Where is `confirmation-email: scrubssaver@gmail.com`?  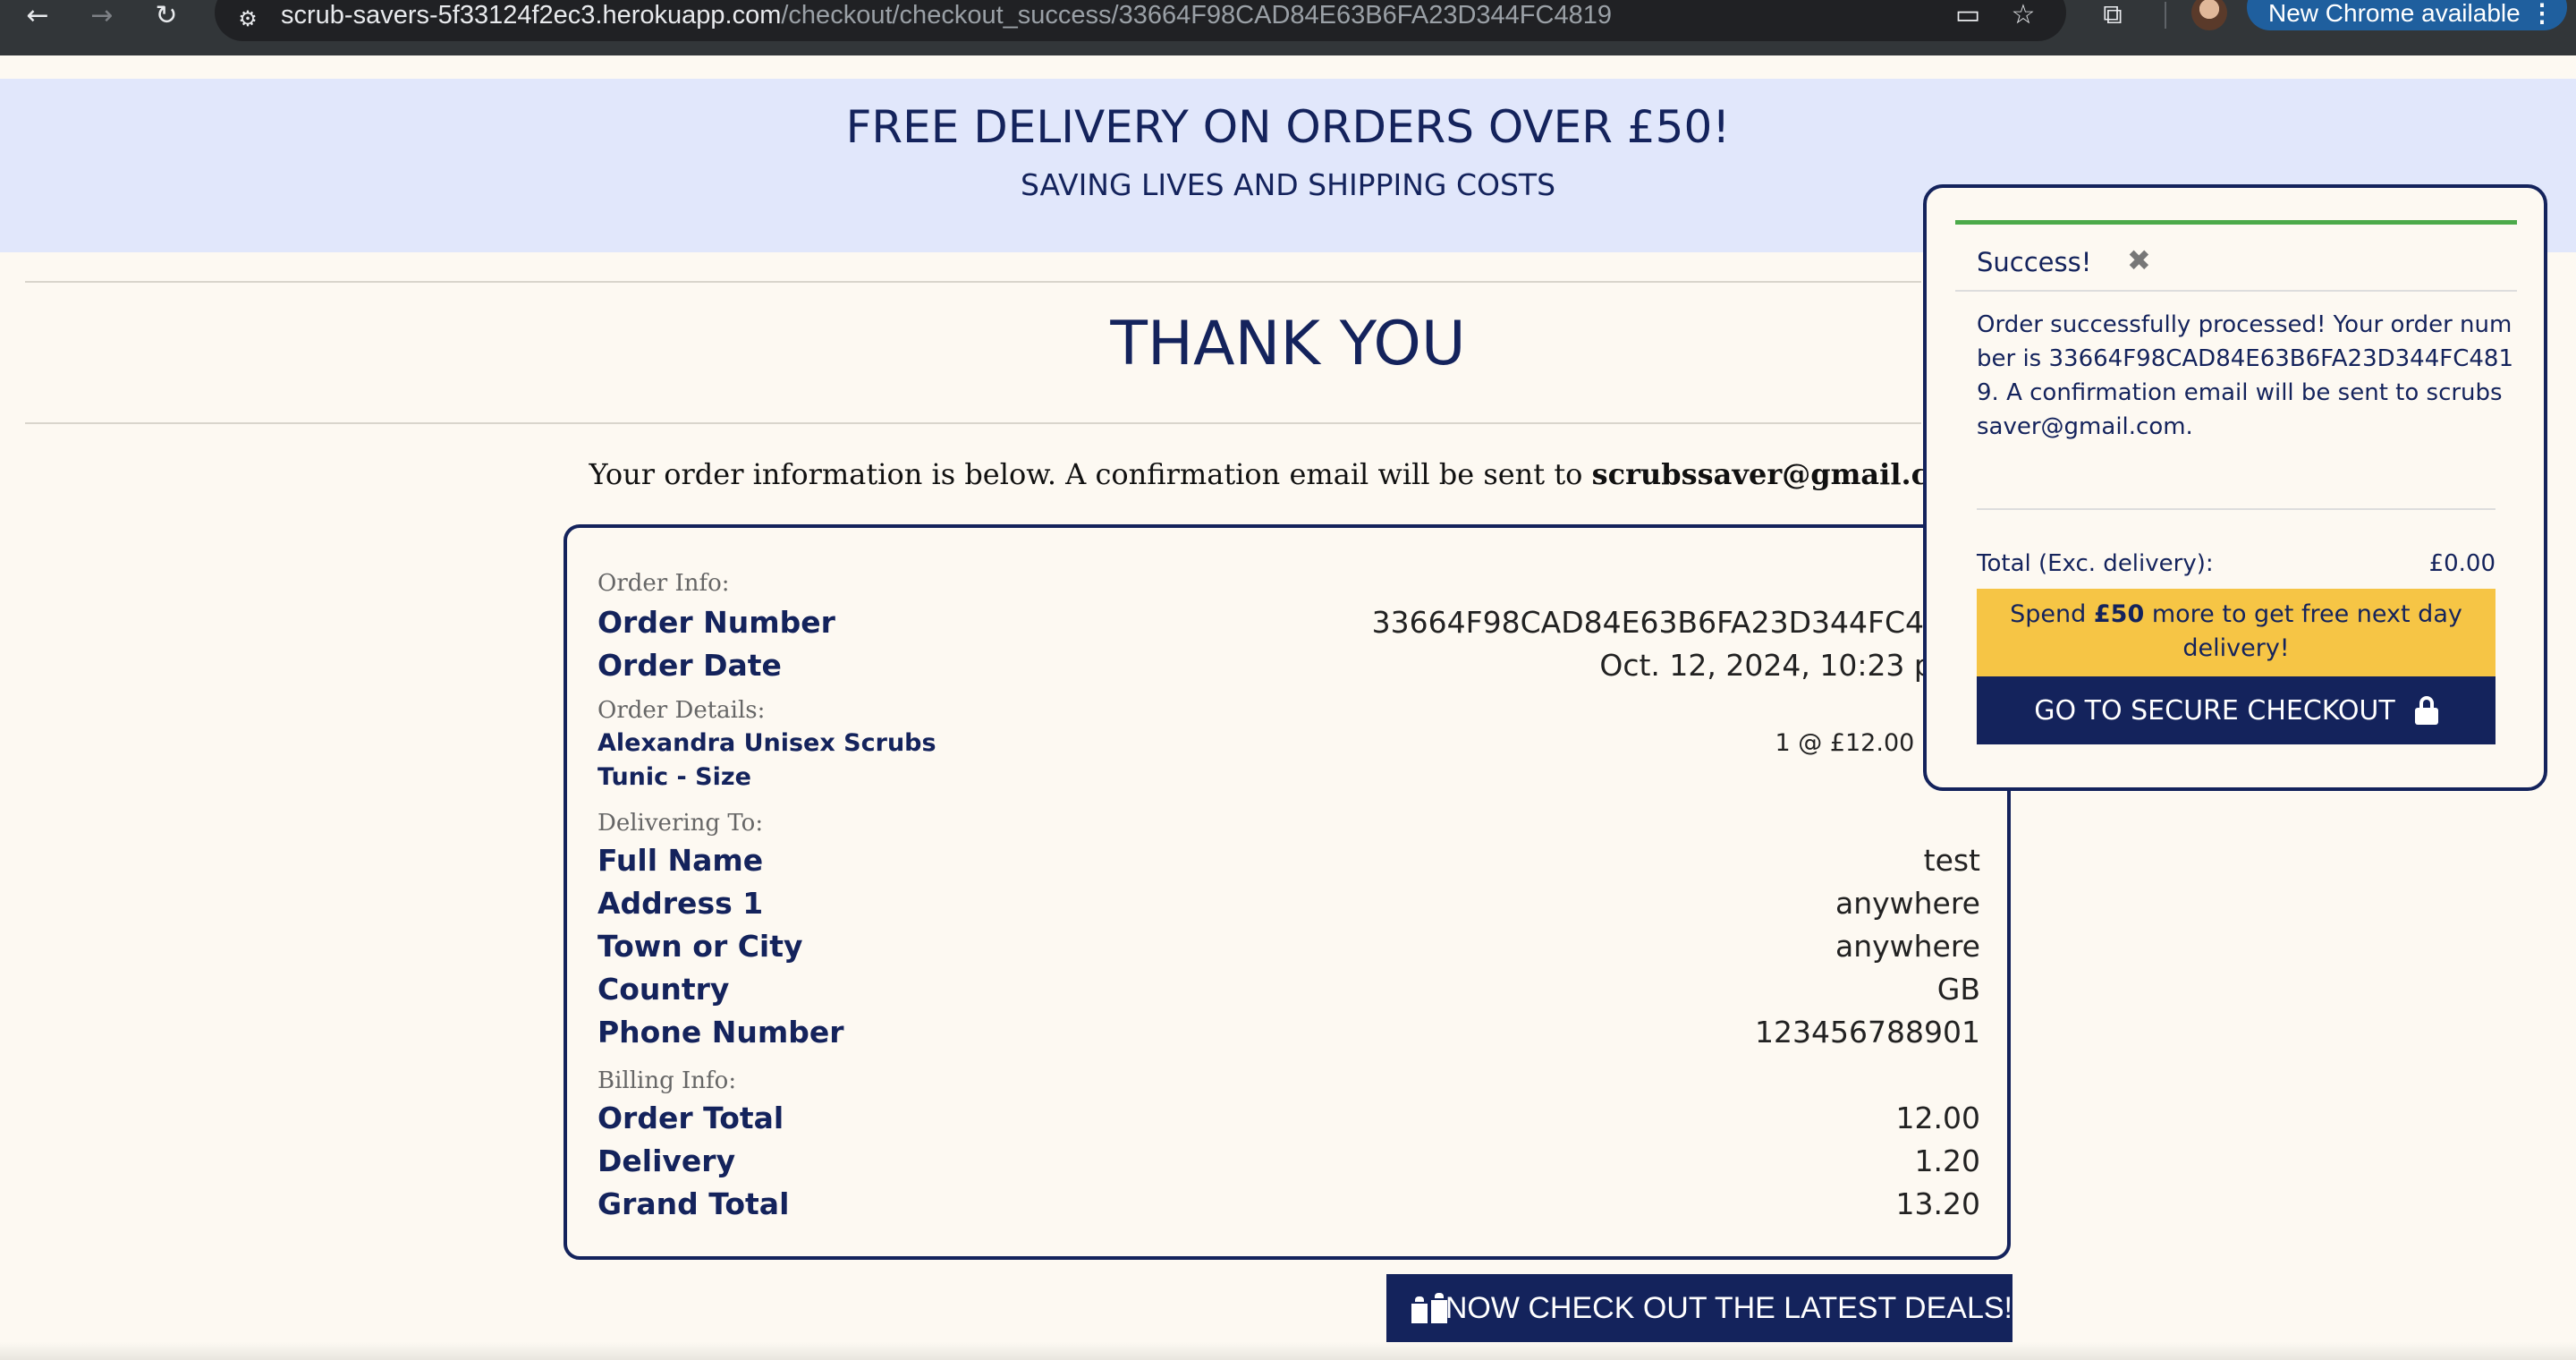
confirmation-email: scrubssaver@gmail.com is located at coordinates (1785, 474).